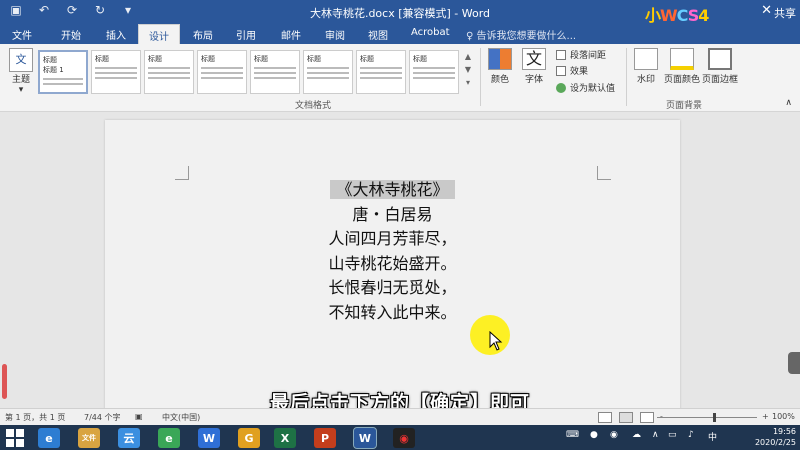 The height and width of the screenshot is (450, 800). What do you see at coordinates (89, 438) in the screenshot?
I see `file-explorer-icon: 文件` at bounding box center [89, 438].